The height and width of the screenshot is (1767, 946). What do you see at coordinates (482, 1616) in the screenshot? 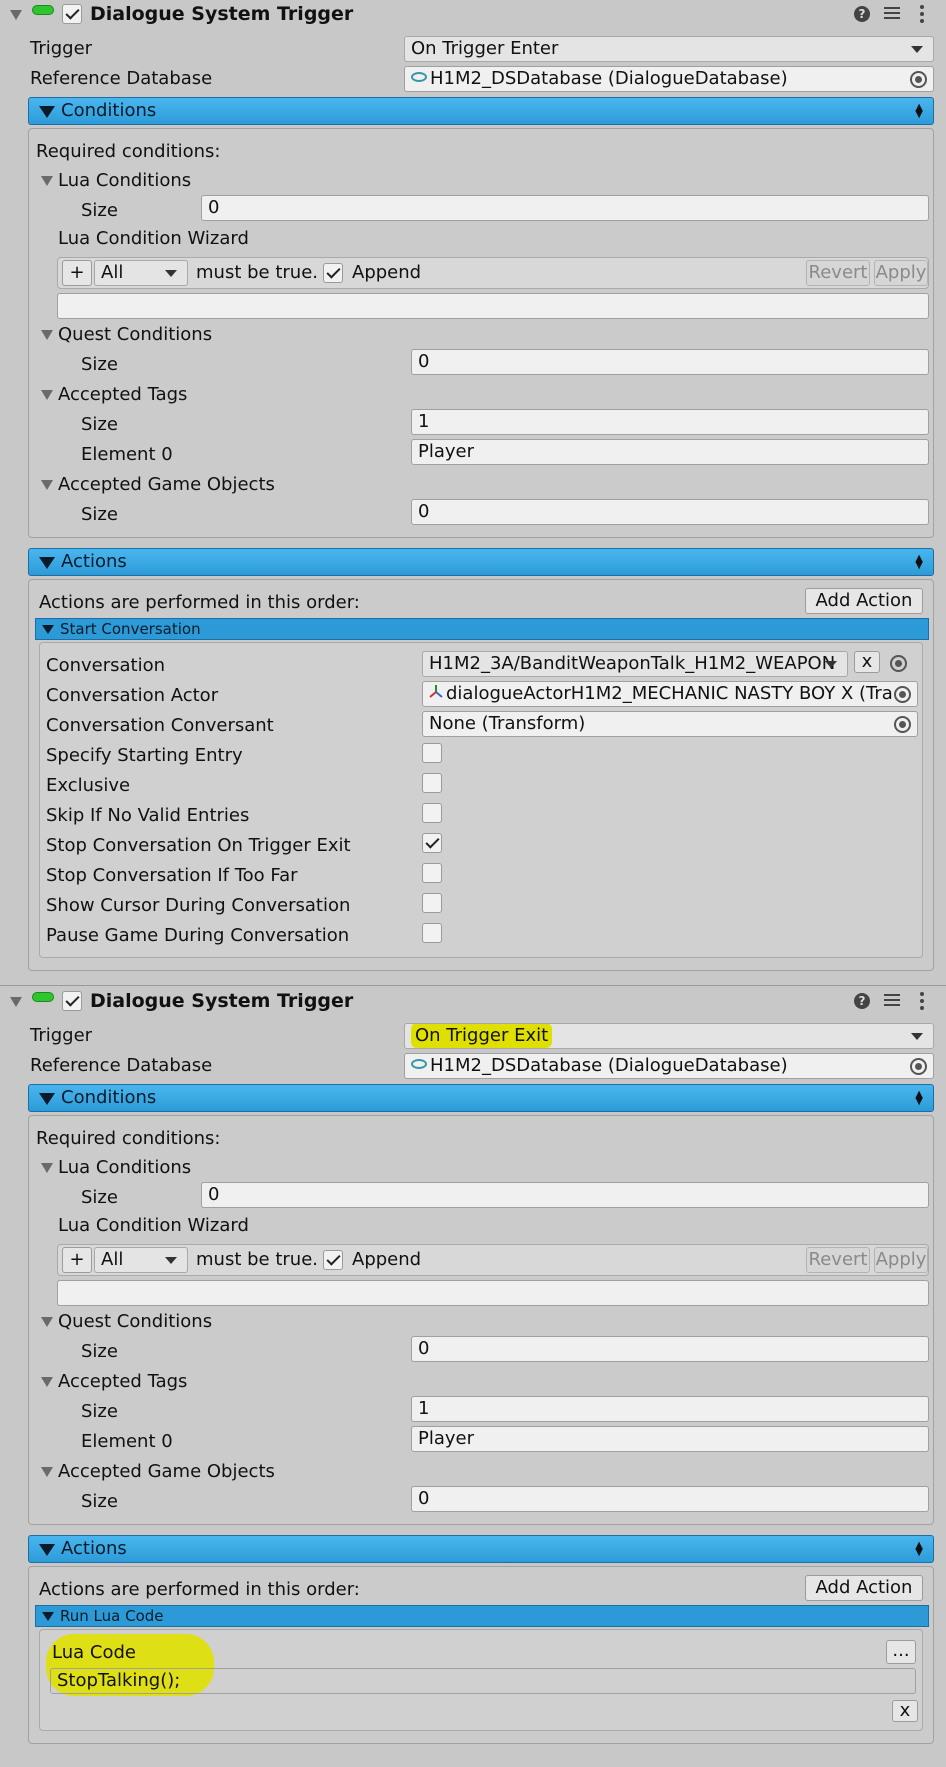
I see `run-lua-code-foldout: Run Lua Code` at bounding box center [482, 1616].